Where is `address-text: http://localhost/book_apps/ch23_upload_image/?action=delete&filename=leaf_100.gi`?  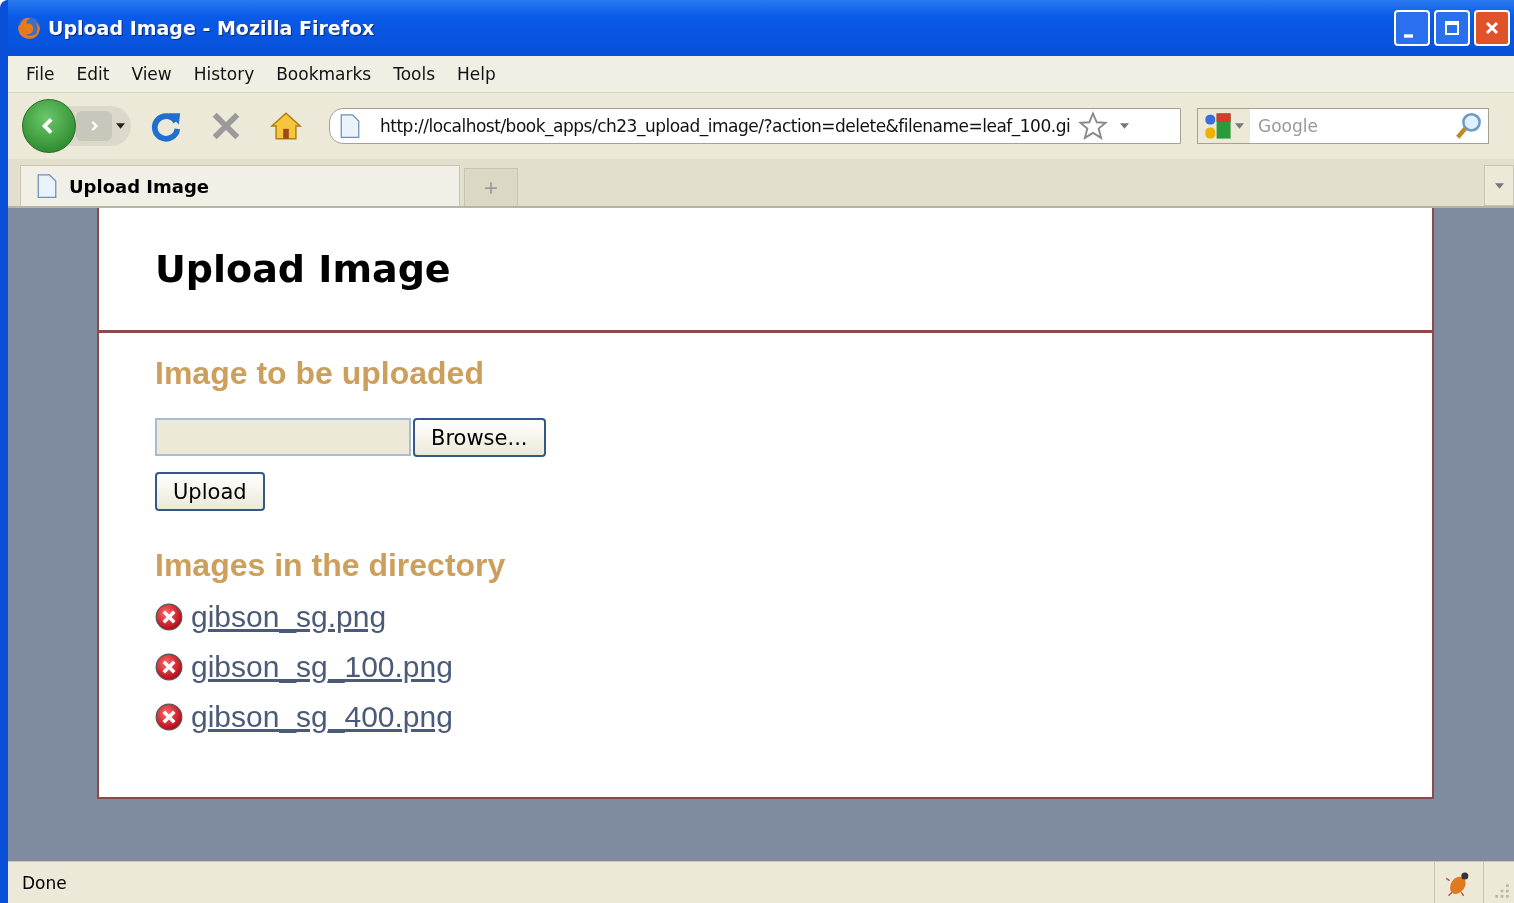 address-text: http://localhost/book_apps/ch23_upload_image/?action=delete&filename=leaf_100.gi is located at coordinates (725, 126).